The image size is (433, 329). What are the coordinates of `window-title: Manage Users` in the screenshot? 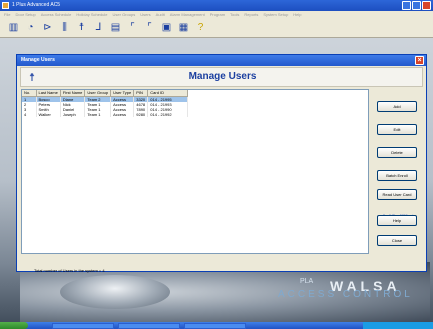 It's located at (38, 60).